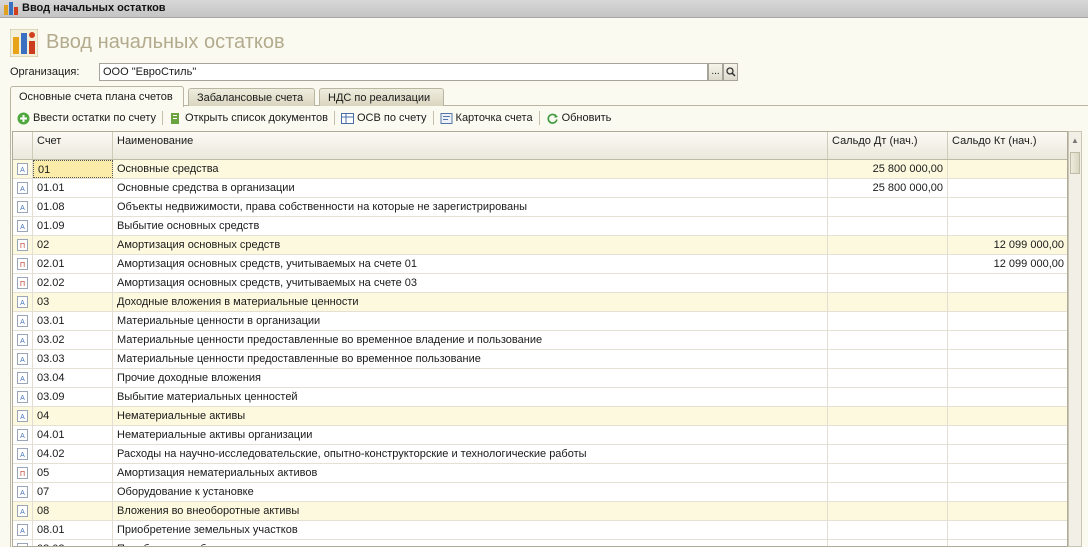  Describe the element at coordinates (470, 435) in the screenshot. I see `cell-name: Нематериальные активы организации` at that location.